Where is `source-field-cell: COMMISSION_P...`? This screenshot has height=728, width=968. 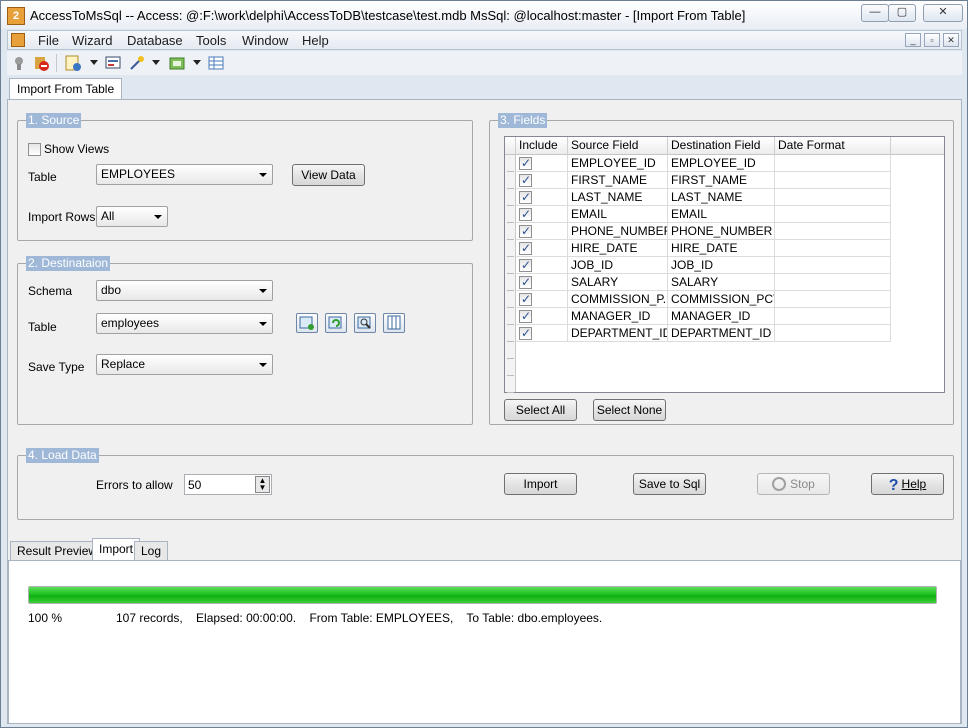
source-field-cell: COMMISSION_P... is located at coordinates (618, 299).